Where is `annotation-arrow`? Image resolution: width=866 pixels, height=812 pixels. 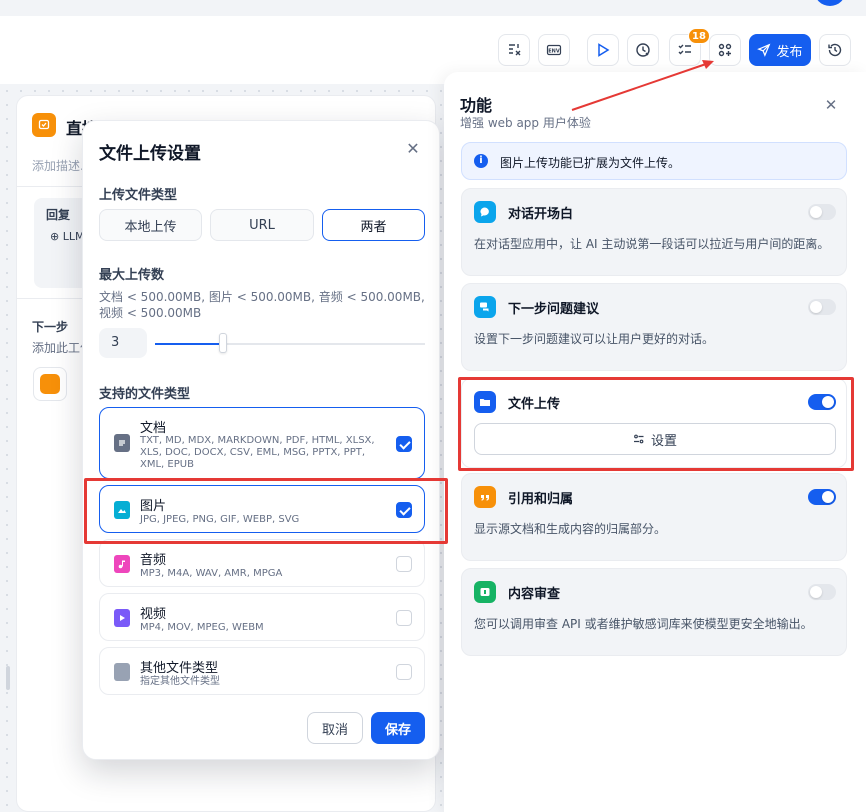 annotation-arrow is located at coordinates (642, 85).